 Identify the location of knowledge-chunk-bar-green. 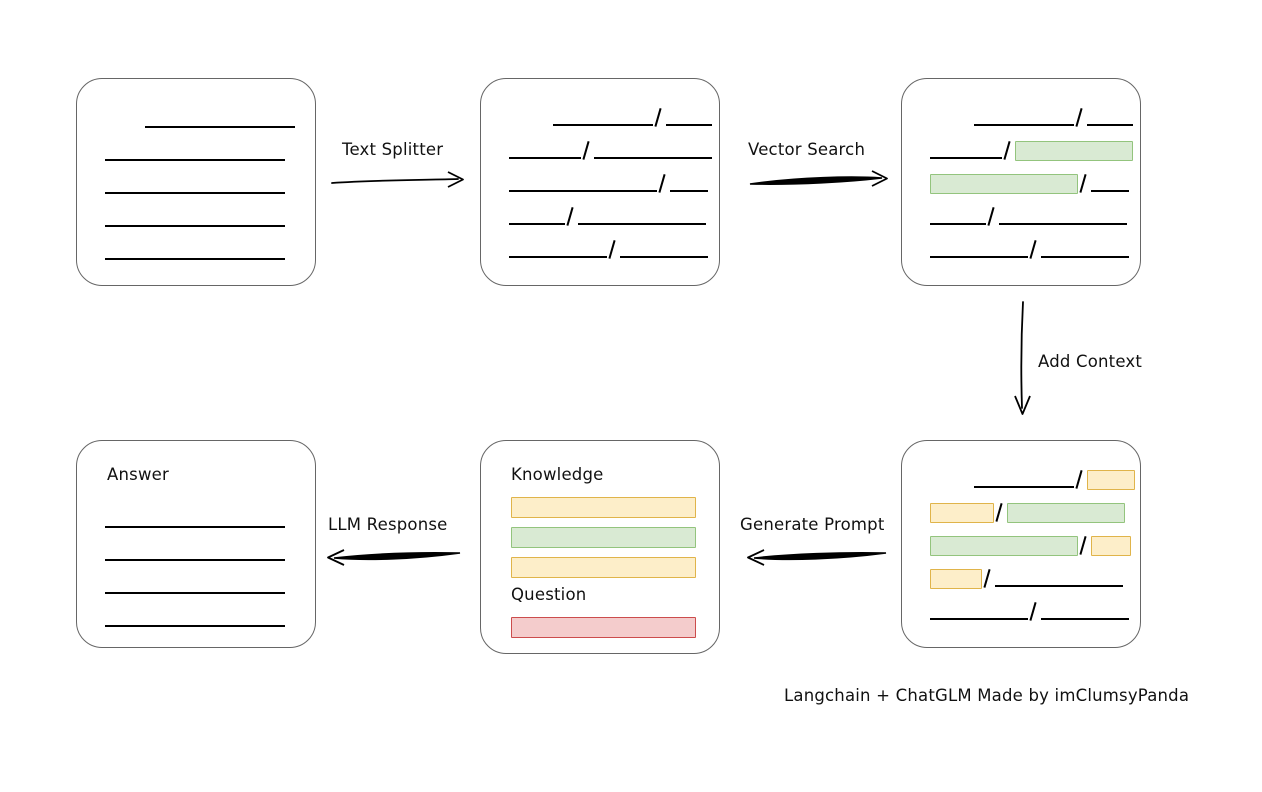
(603, 537).